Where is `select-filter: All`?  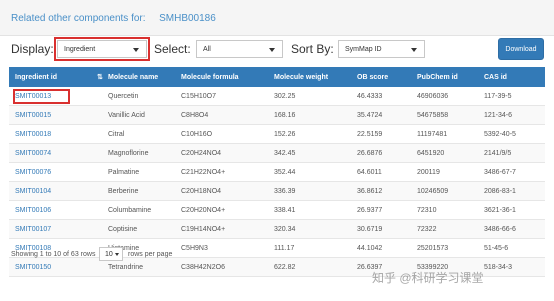
select-filter: All is located at coordinates (239, 49).